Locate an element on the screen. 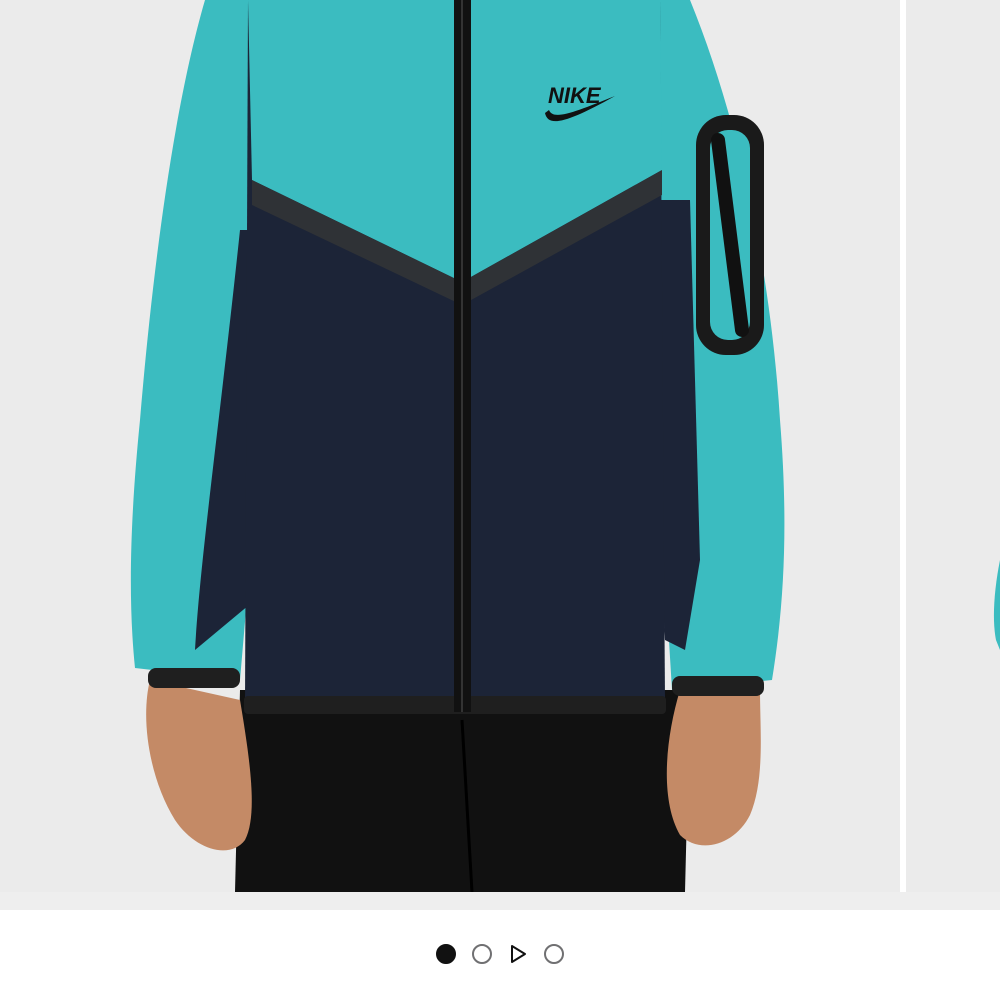  brand-logo-text: NIKE is located at coordinates (575, 95).